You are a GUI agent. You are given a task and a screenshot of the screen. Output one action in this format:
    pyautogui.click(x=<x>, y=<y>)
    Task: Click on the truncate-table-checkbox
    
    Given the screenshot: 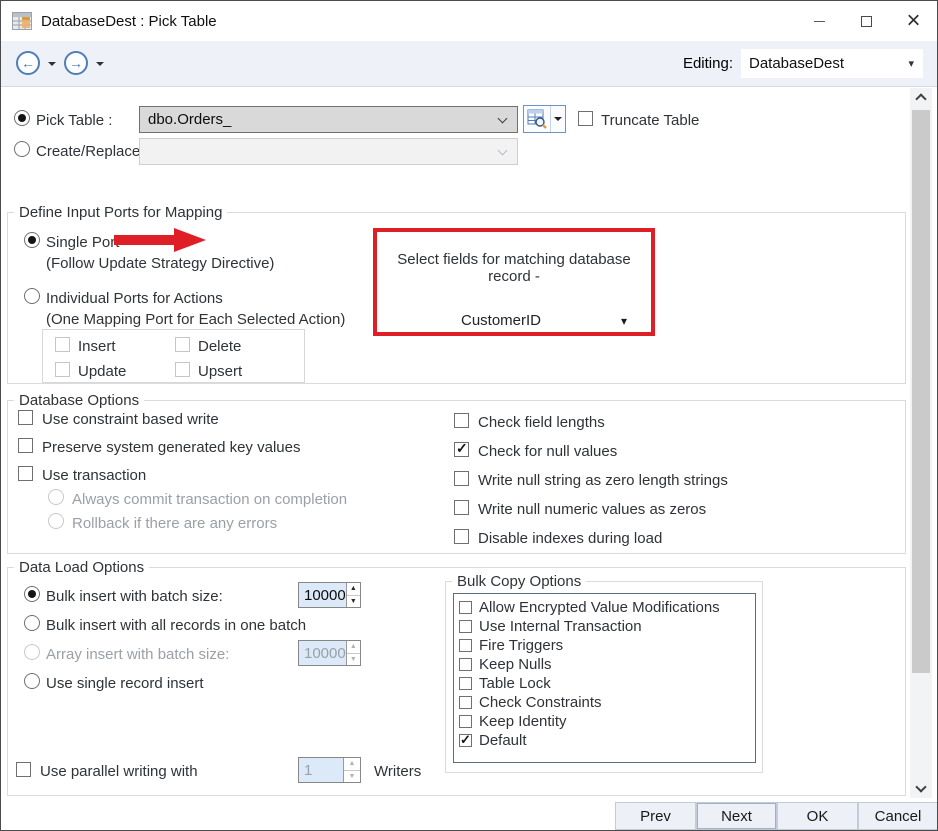 What is the action you would take?
    pyautogui.click(x=585, y=118)
    